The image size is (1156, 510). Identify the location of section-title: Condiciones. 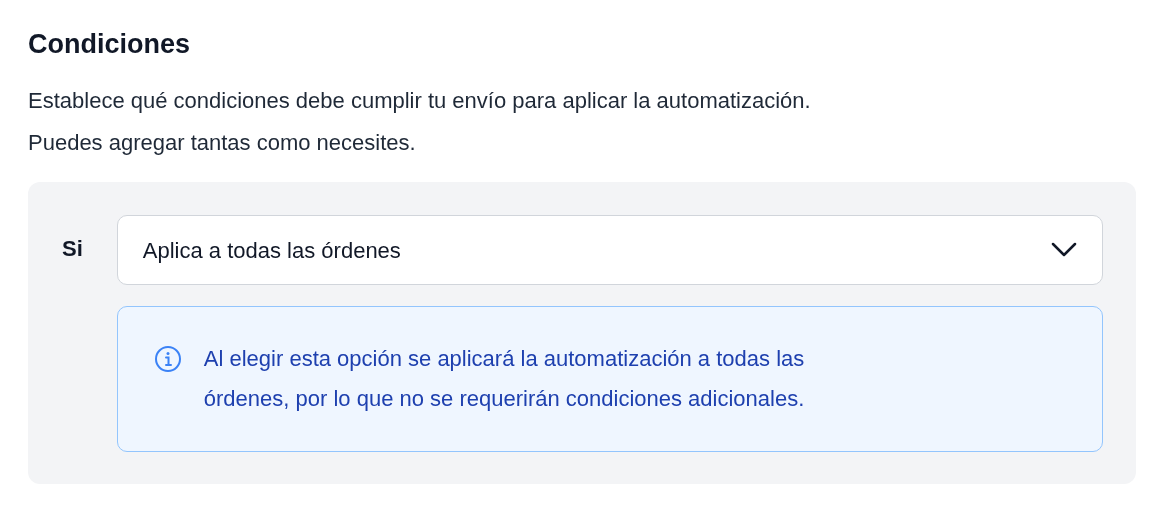
(109, 44).